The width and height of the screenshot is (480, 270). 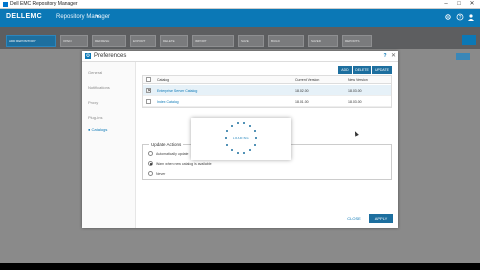 What do you see at coordinates (93, 102) in the screenshot?
I see `nav-item-proxy: Proxy` at bounding box center [93, 102].